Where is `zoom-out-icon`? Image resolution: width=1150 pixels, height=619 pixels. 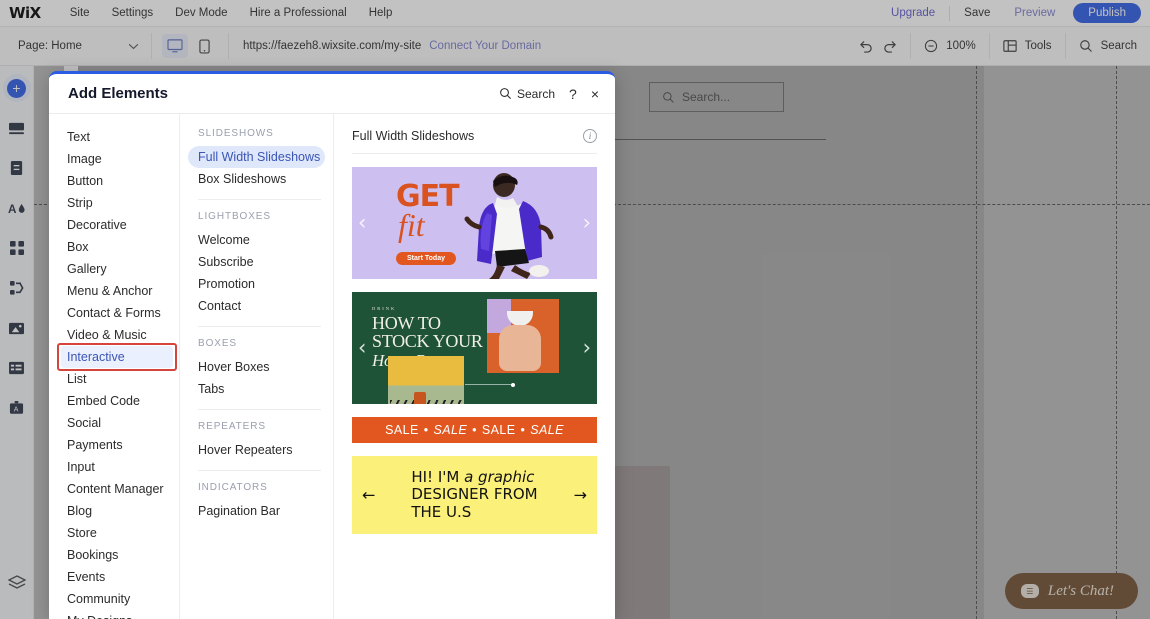 zoom-out-icon is located at coordinates (931, 46).